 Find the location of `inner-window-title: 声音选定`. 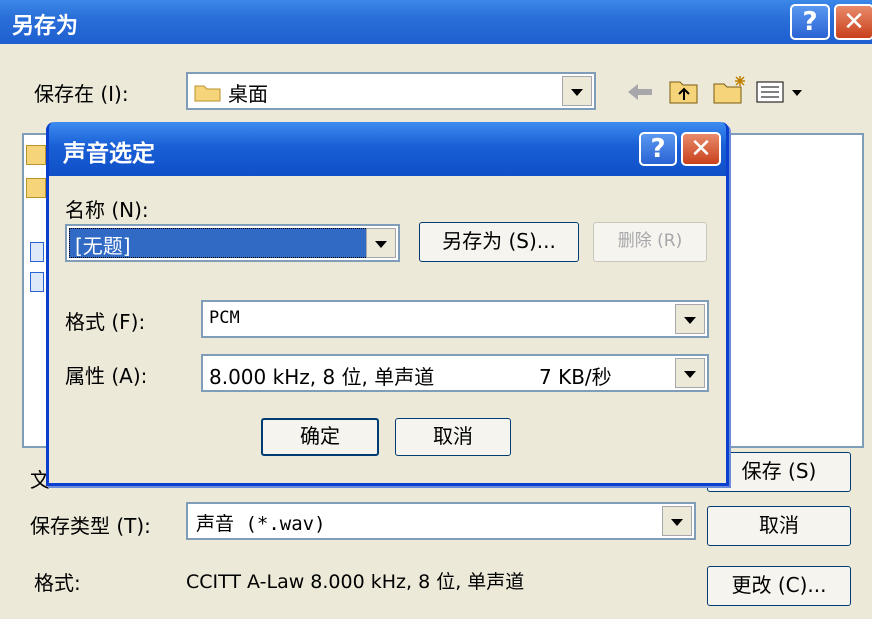

inner-window-title: 声音选定 is located at coordinates (109, 154).